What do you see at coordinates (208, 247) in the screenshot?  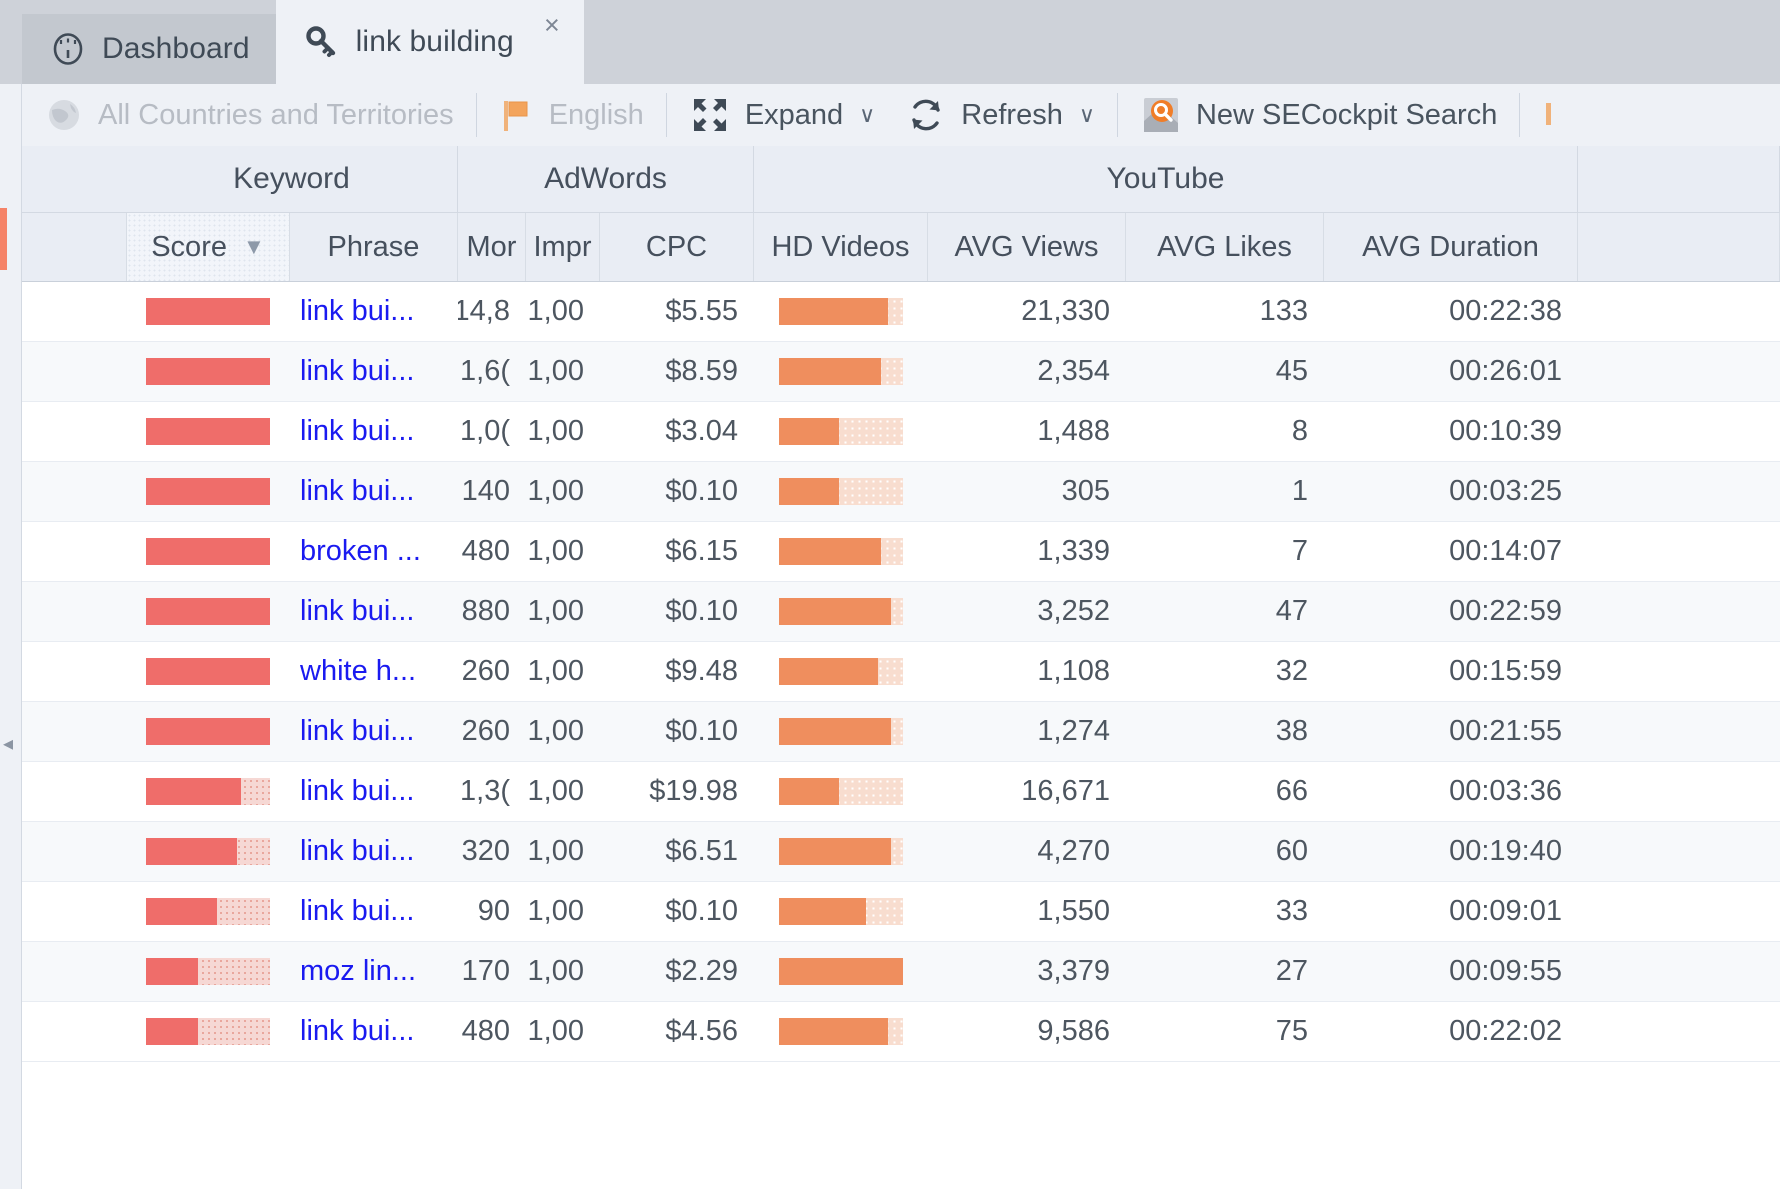 I see `col-header-score: Score ▼` at bounding box center [208, 247].